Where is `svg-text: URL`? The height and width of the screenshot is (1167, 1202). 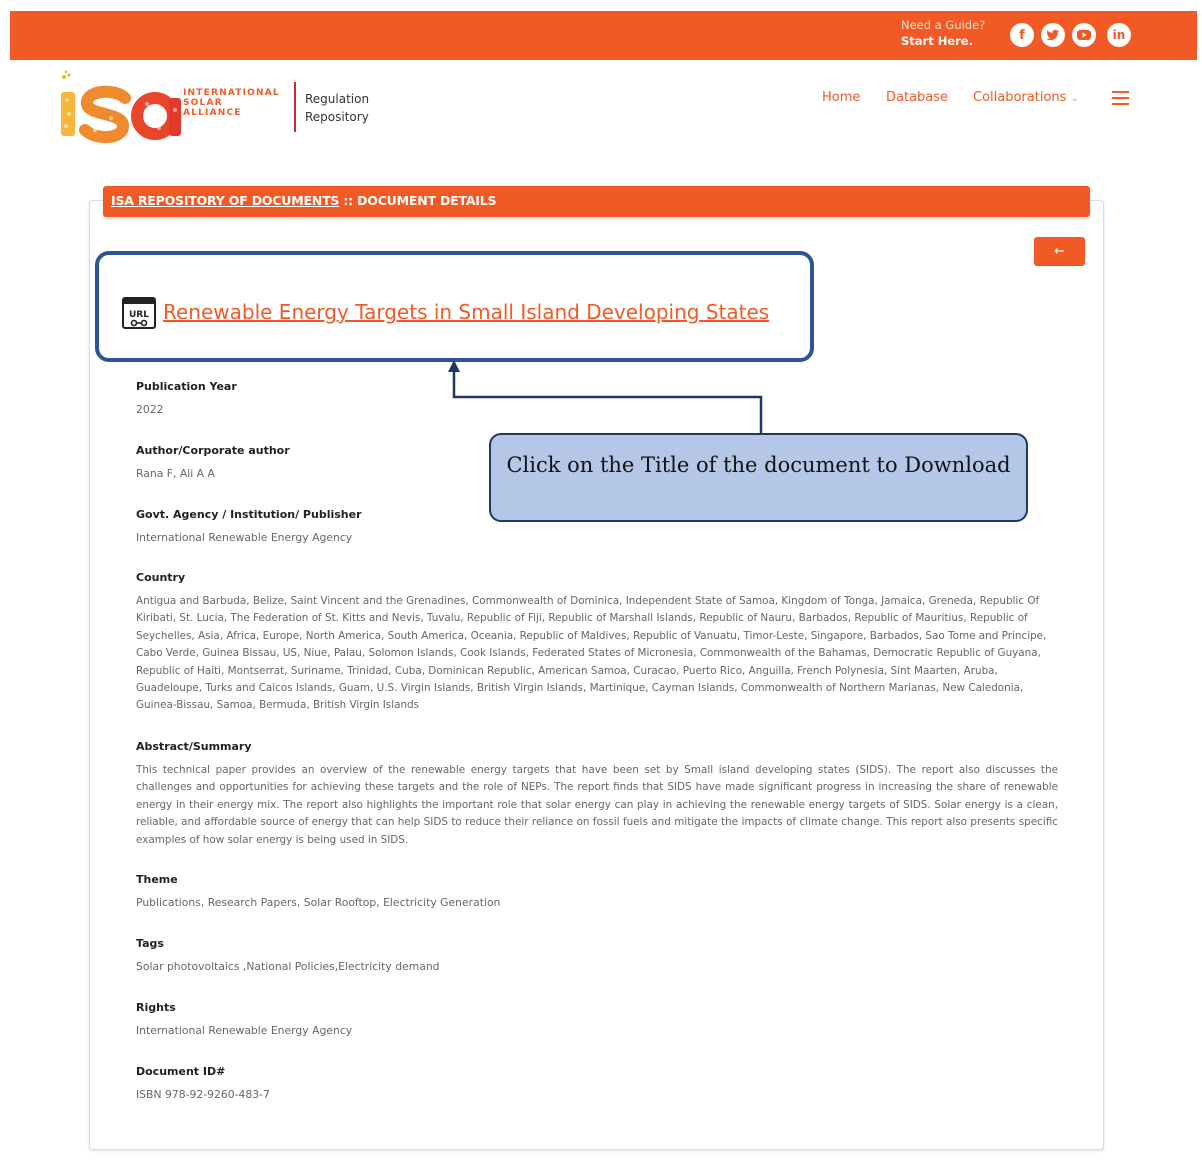
svg-text: URL is located at coordinates (139, 315).